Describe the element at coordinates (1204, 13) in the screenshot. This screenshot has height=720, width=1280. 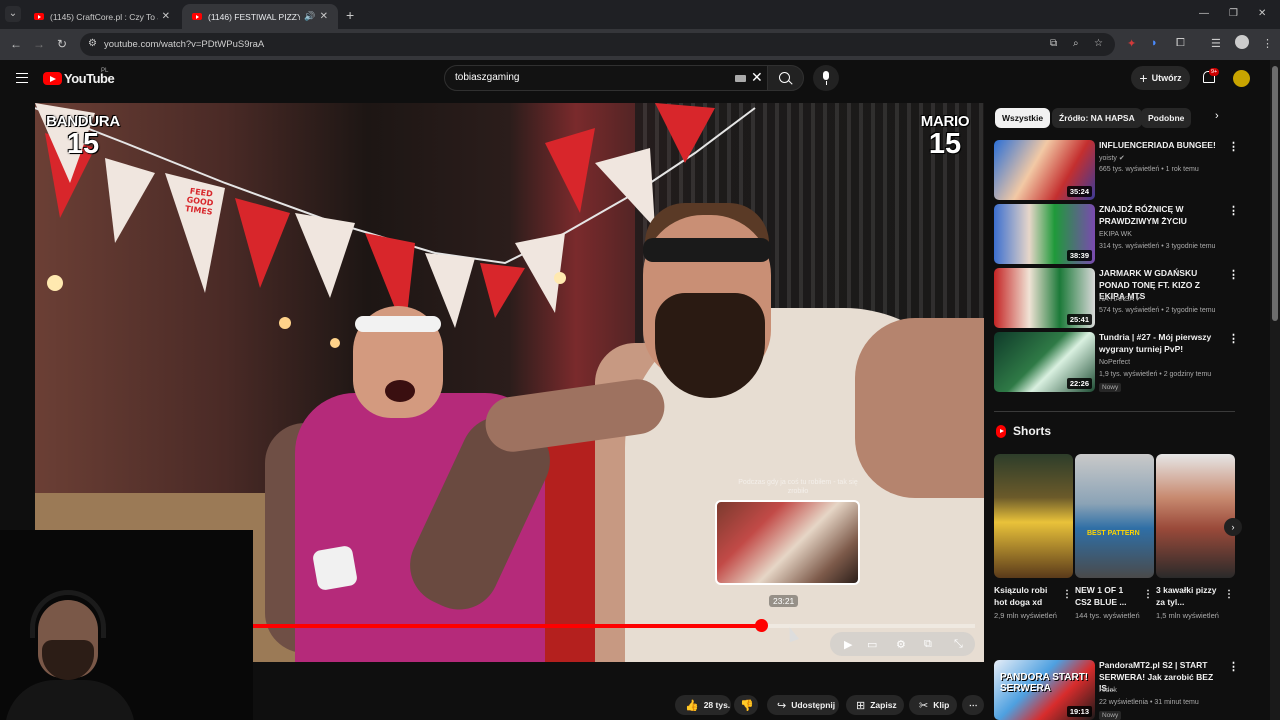
I see `minimize-button: —` at that location.